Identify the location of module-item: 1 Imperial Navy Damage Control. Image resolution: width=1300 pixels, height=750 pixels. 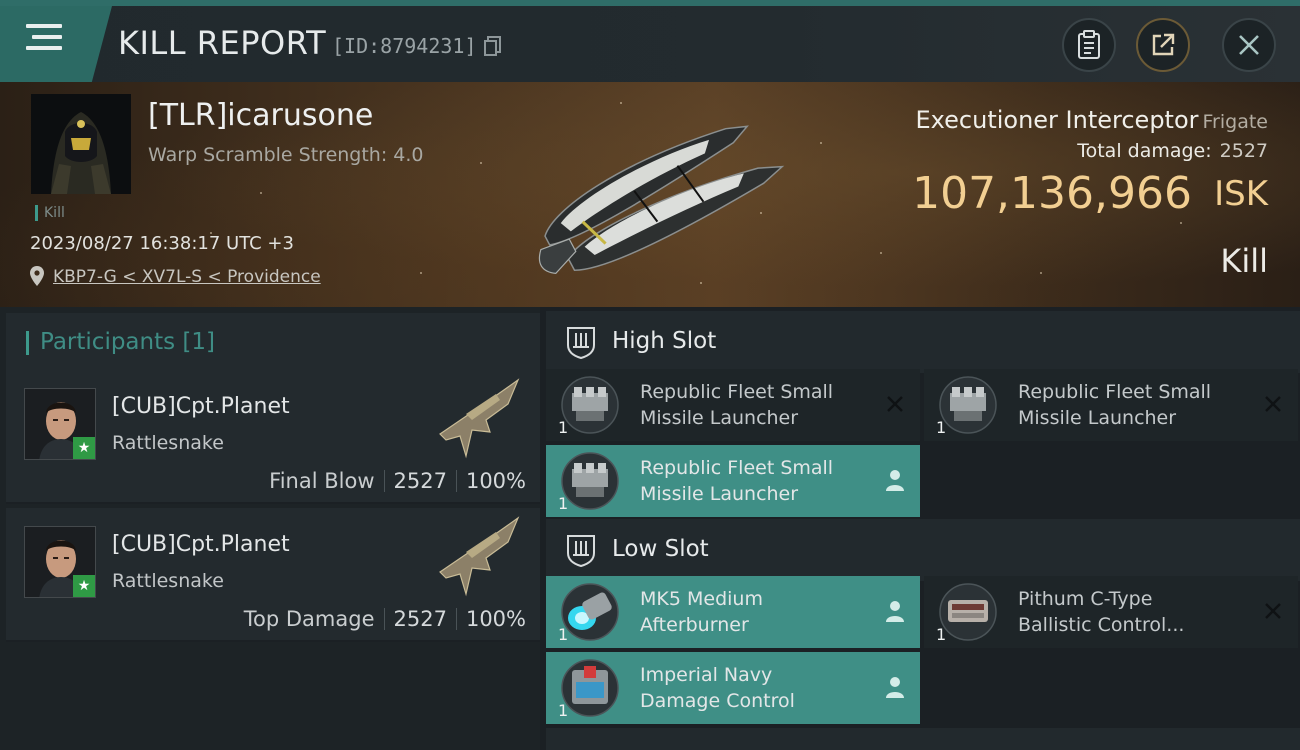
(733, 688).